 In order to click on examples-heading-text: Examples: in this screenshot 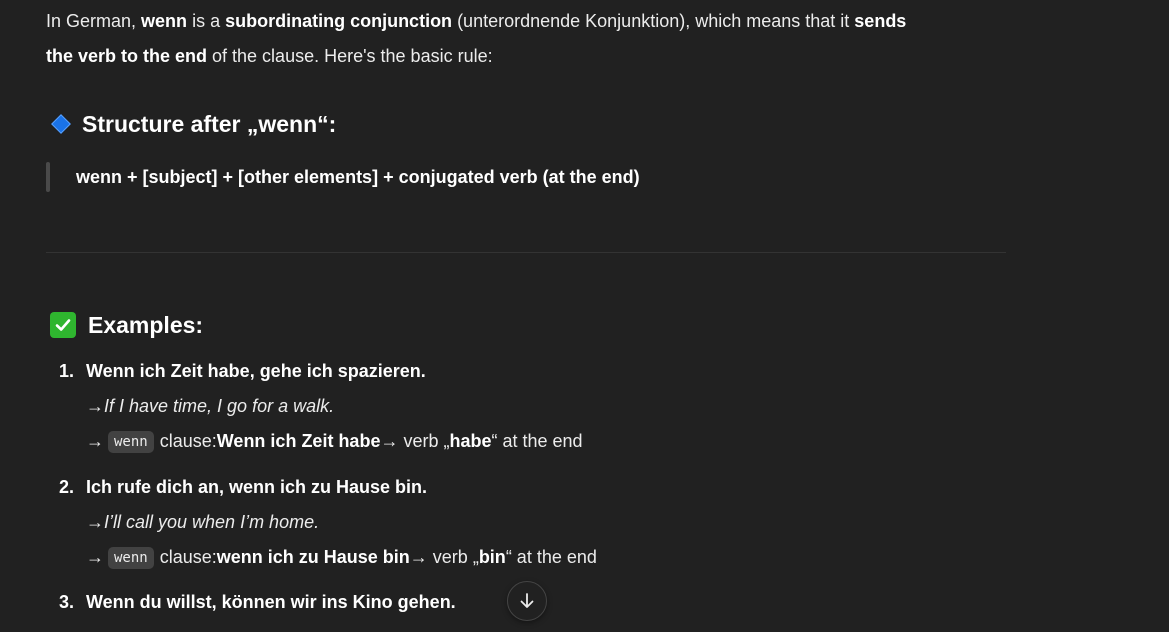, I will do `click(146, 324)`.